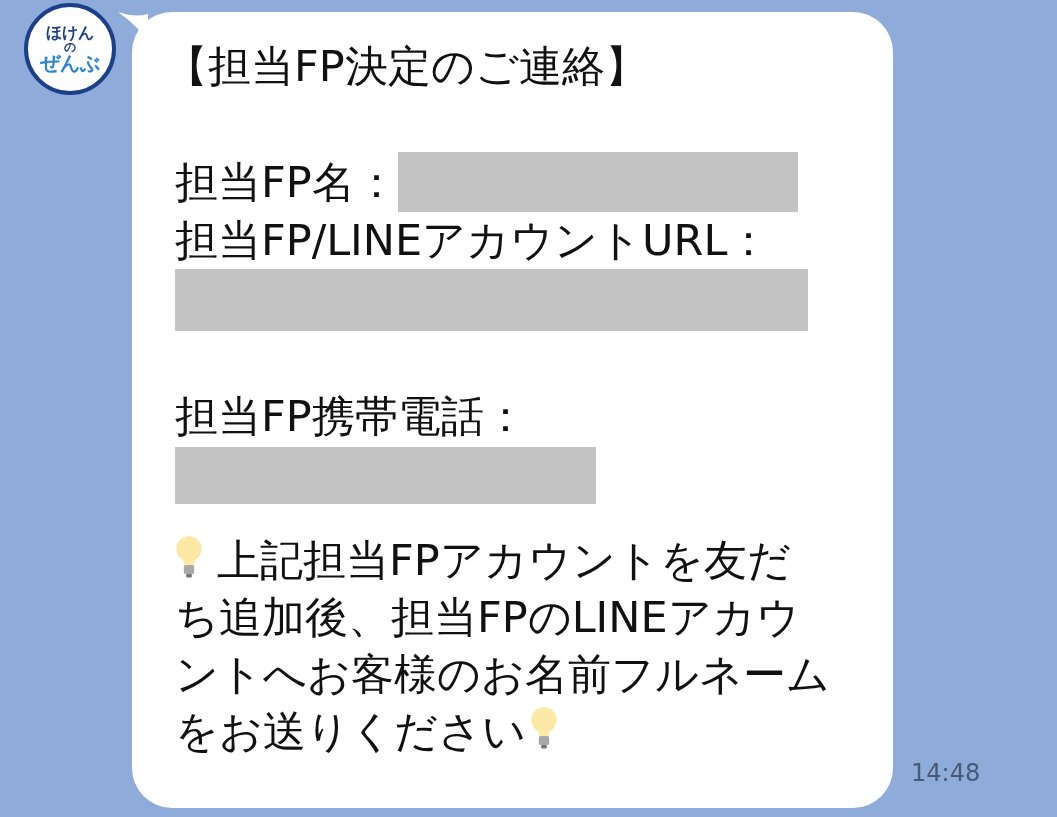  Describe the element at coordinates (407, 66) in the screenshot. I see `message-heading: 【担当FP決定のご連絡】` at that location.